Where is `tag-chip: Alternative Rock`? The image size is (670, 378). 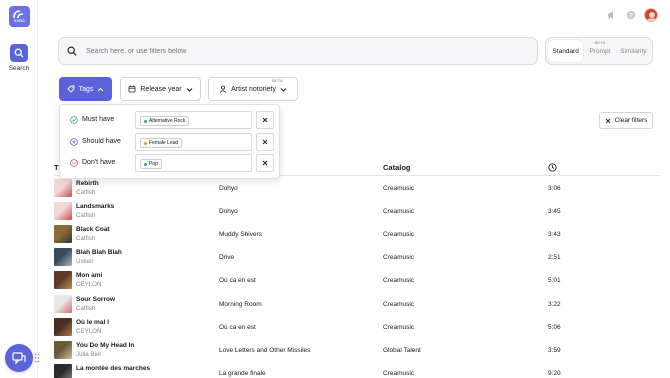 tag-chip: Alternative Rock is located at coordinates (165, 121).